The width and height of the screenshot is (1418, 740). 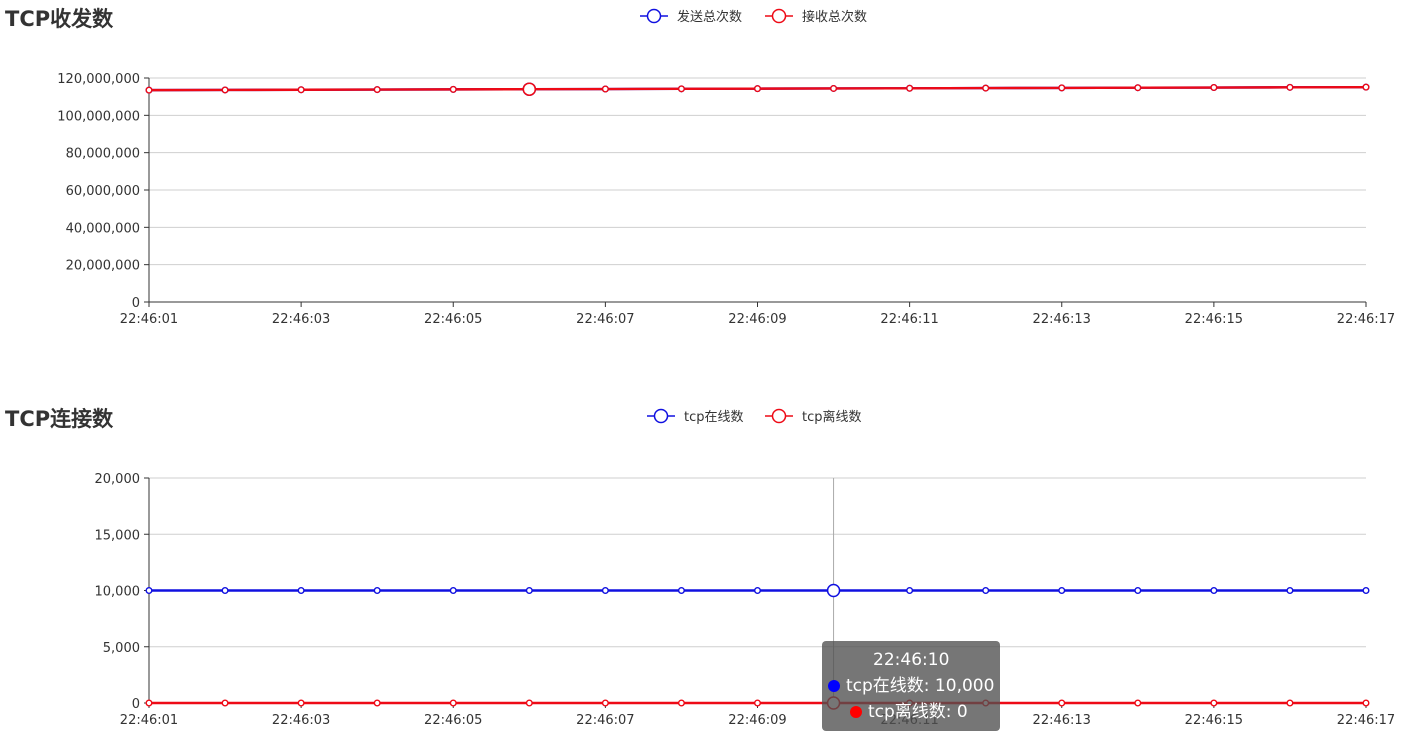 I want to click on tcp-connections-xtick-label-0: 22:46:01, so click(x=149, y=720).